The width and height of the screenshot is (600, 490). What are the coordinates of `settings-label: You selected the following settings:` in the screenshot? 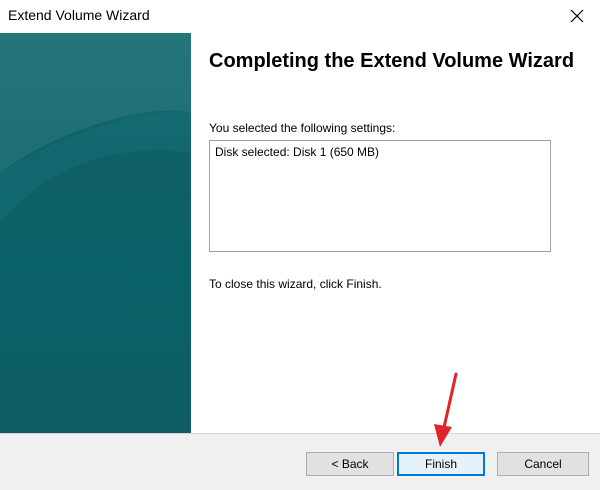 It's located at (302, 128).